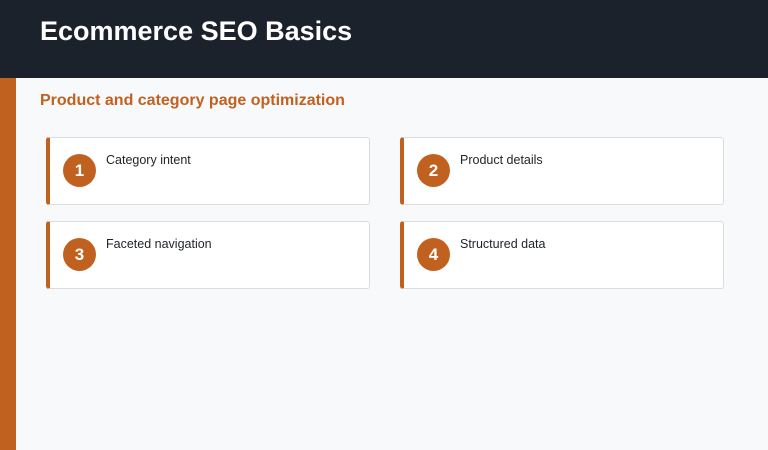 This screenshot has height=450, width=768. Describe the element at coordinates (208, 171) in the screenshot. I see `topic-card-category-intent: 1 Category intent` at that location.